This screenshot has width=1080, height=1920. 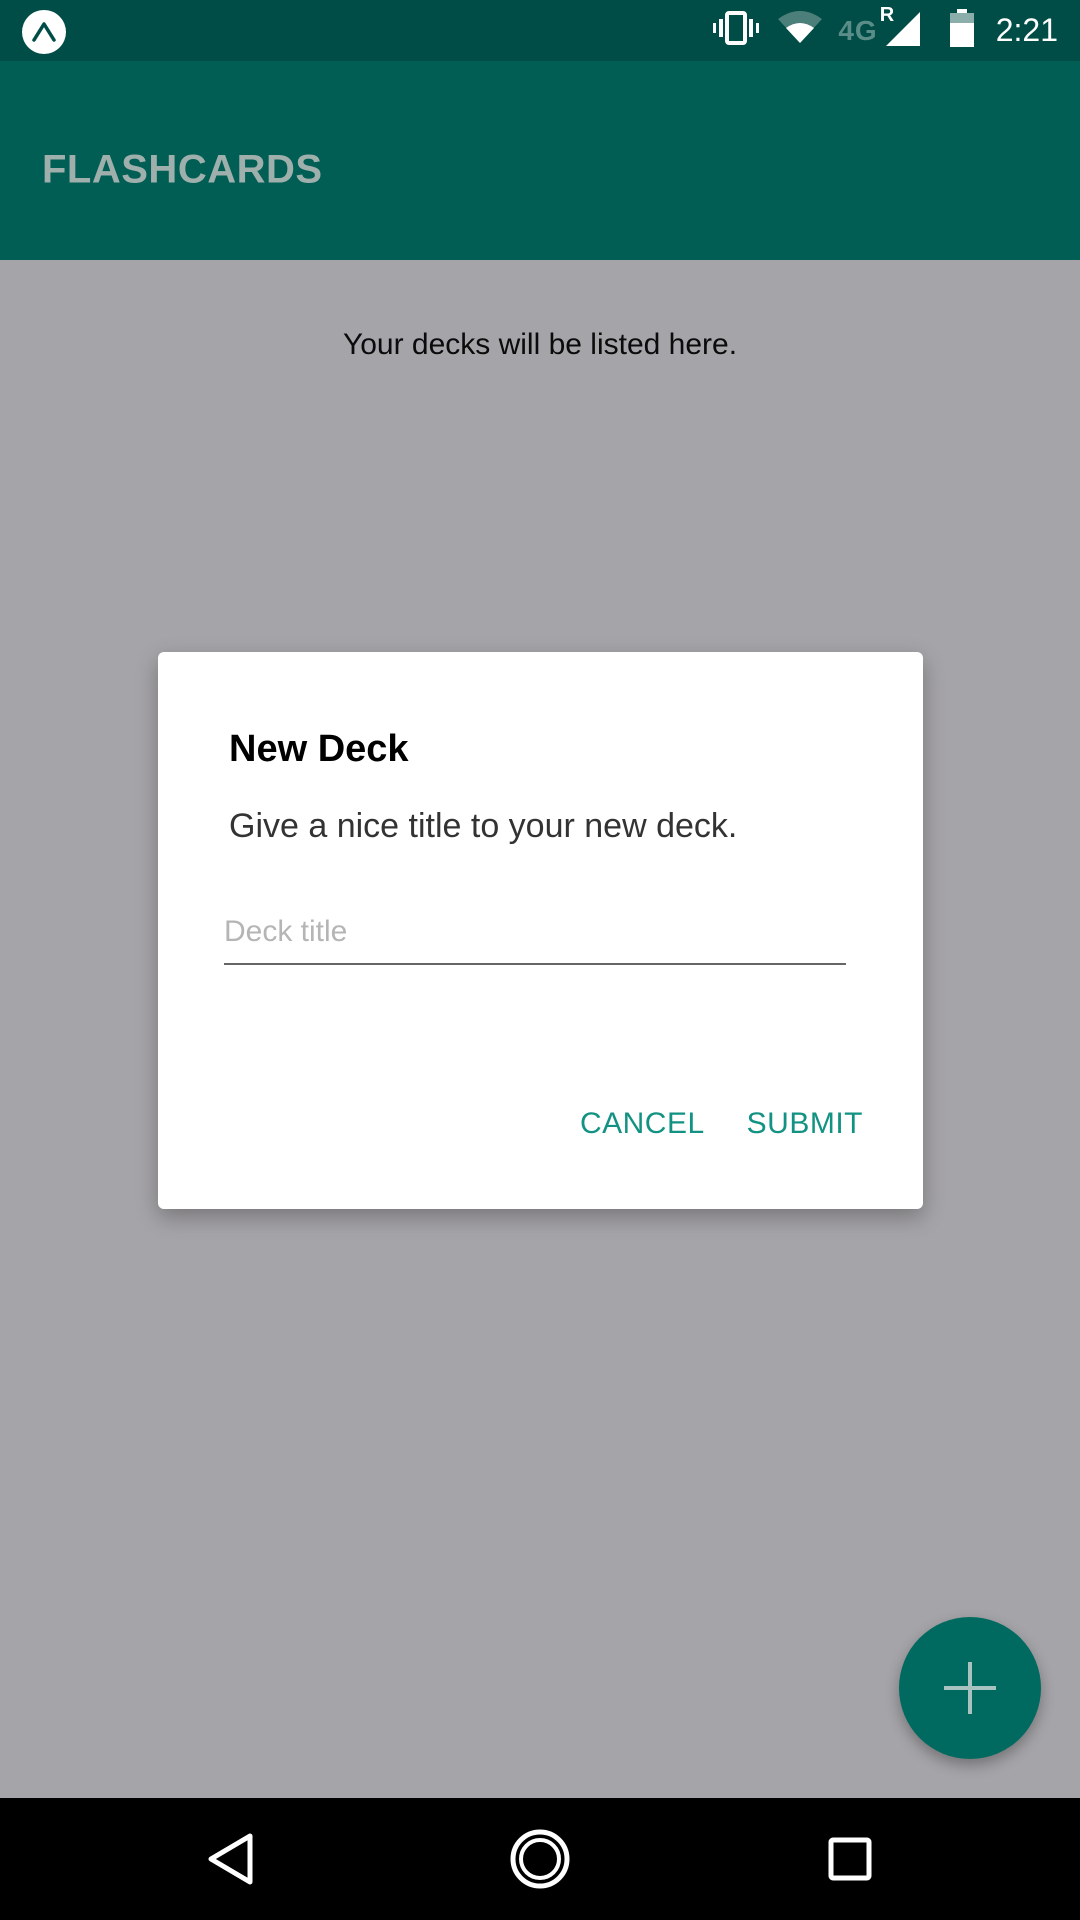 What do you see at coordinates (805, 1124) in the screenshot?
I see `submit-button: SUBMIT` at bounding box center [805, 1124].